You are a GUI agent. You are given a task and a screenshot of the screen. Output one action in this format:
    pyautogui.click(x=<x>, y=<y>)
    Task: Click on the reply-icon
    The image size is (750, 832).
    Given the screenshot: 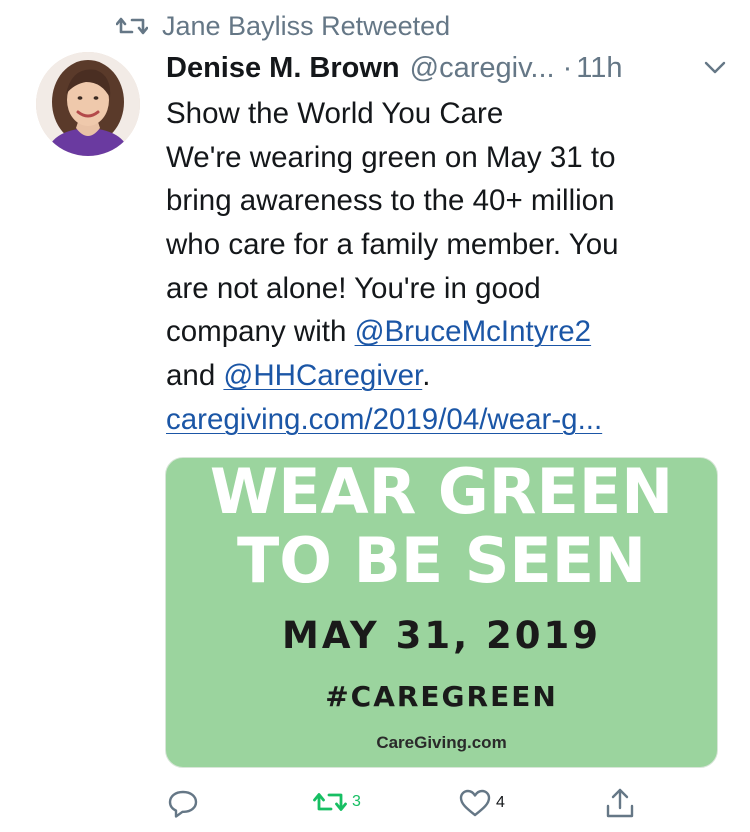 What is the action you would take?
    pyautogui.click(x=183, y=804)
    